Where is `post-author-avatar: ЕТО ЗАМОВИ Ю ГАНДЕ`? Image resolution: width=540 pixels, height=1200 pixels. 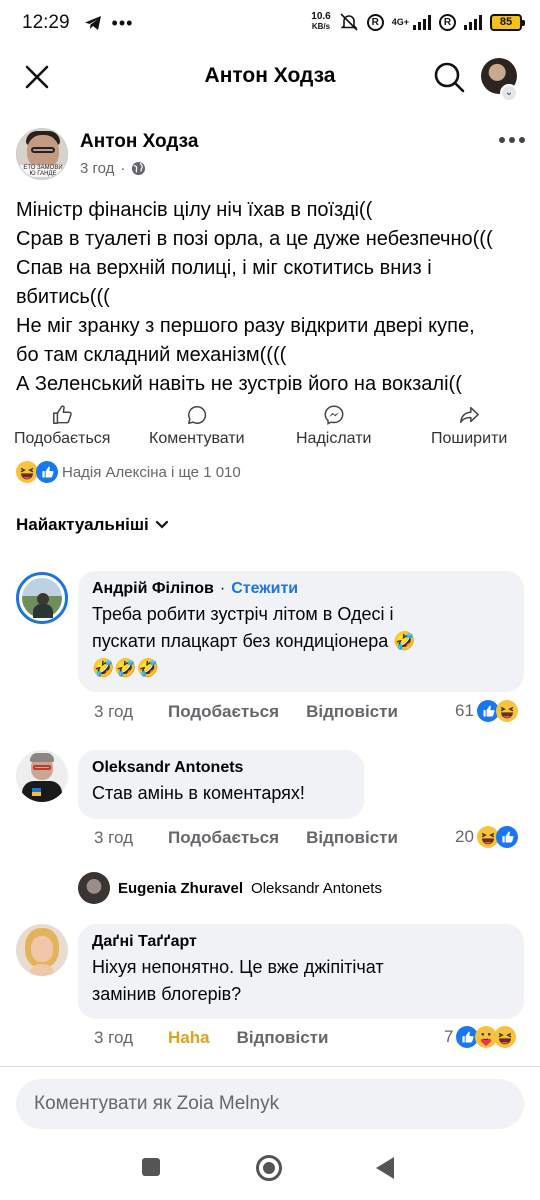 post-author-avatar: ЕТО ЗАМОВИ Ю ГАНДЕ is located at coordinates (42, 154).